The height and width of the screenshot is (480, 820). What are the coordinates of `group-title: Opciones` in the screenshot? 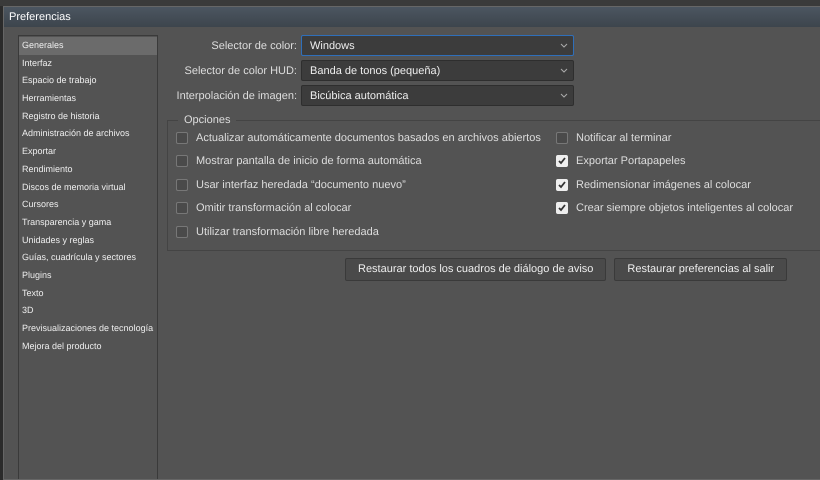 It's located at (207, 120).